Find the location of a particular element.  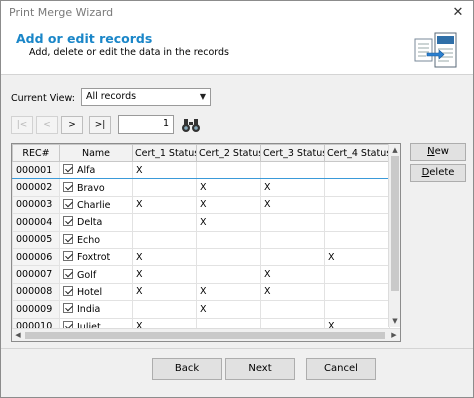

table-row: 000006 Foxtrot X X is located at coordinates (201, 257).